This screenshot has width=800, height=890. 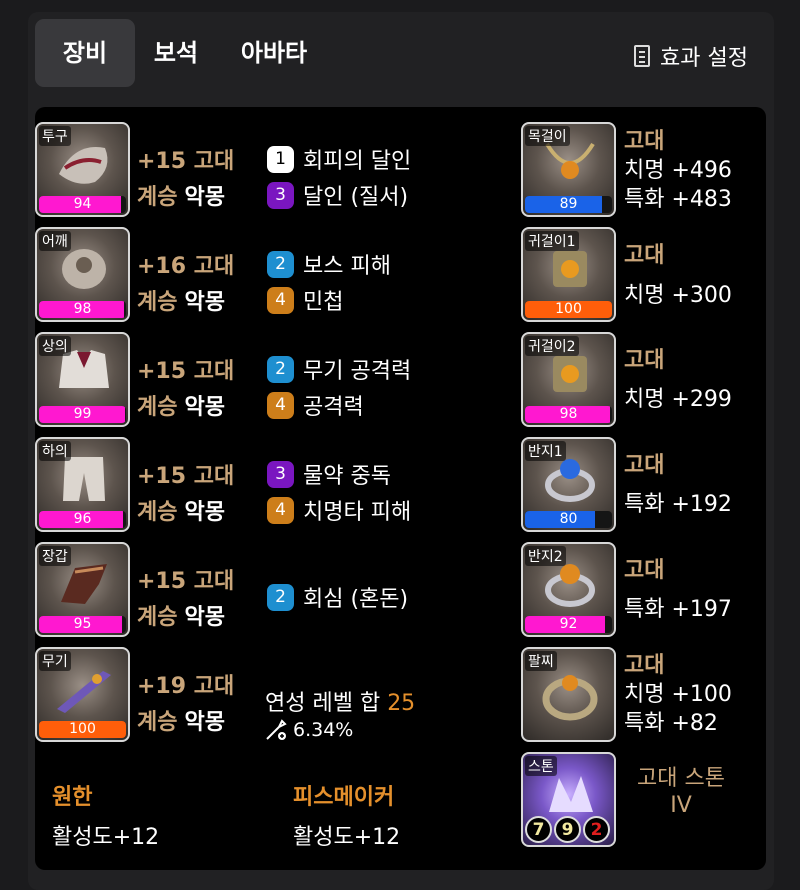 I want to click on engraving-level-badge: 1, so click(x=280, y=159).